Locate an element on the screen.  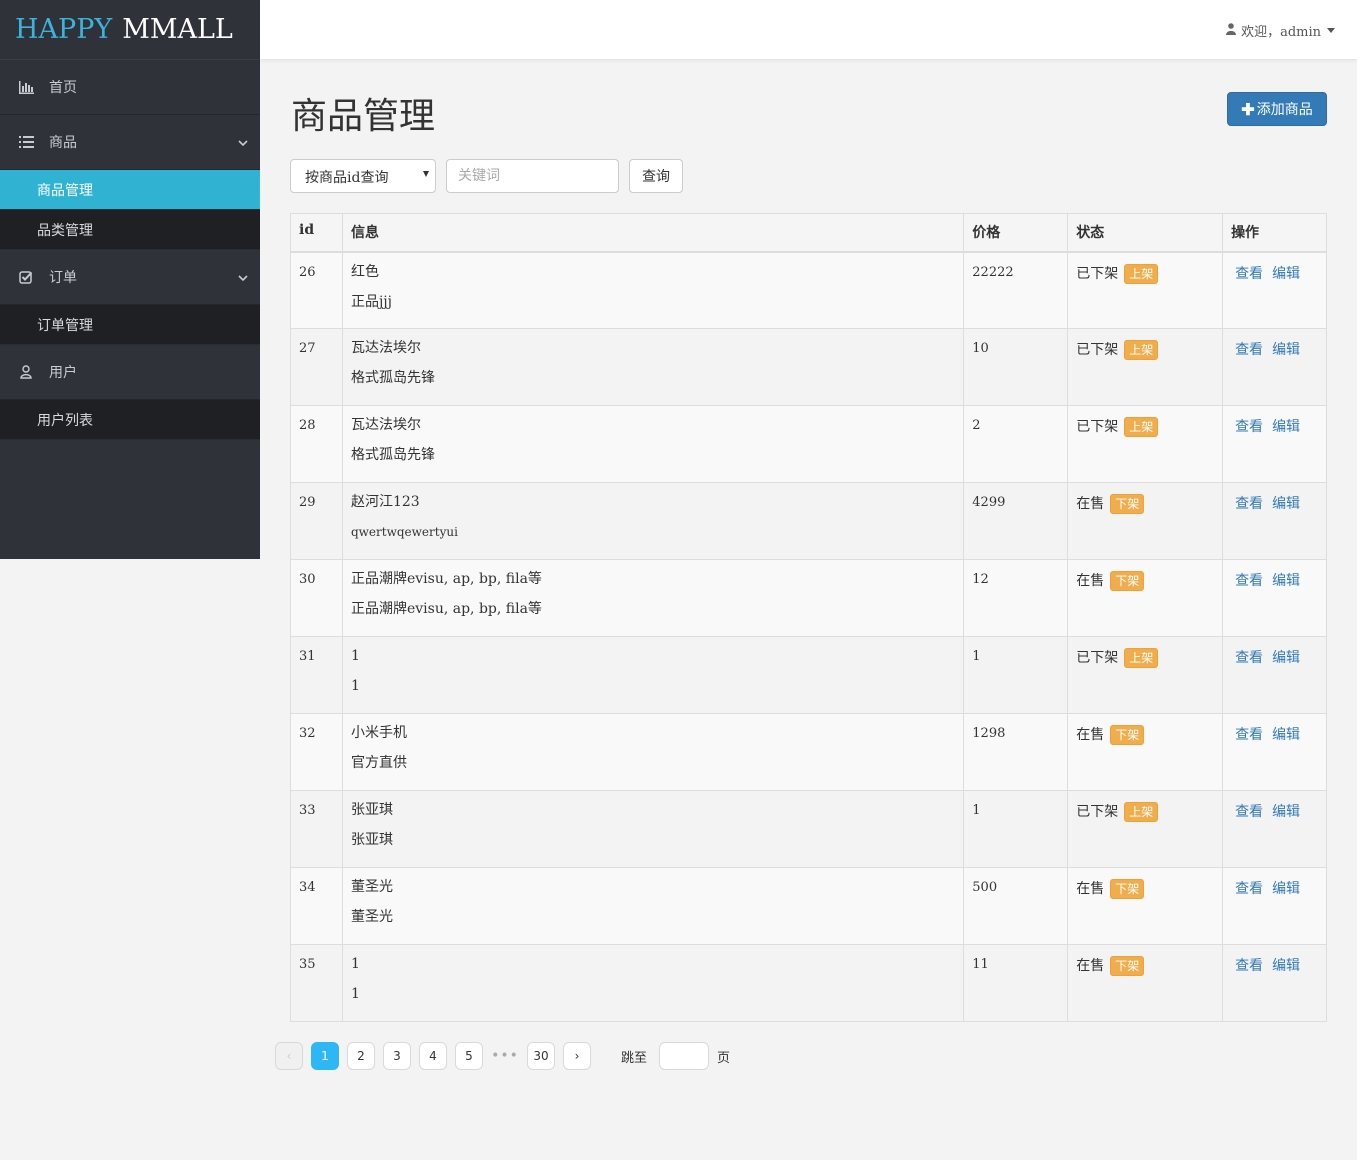
sidebar-label-user-list: 用户列表 is located at coordinates (65, 420).